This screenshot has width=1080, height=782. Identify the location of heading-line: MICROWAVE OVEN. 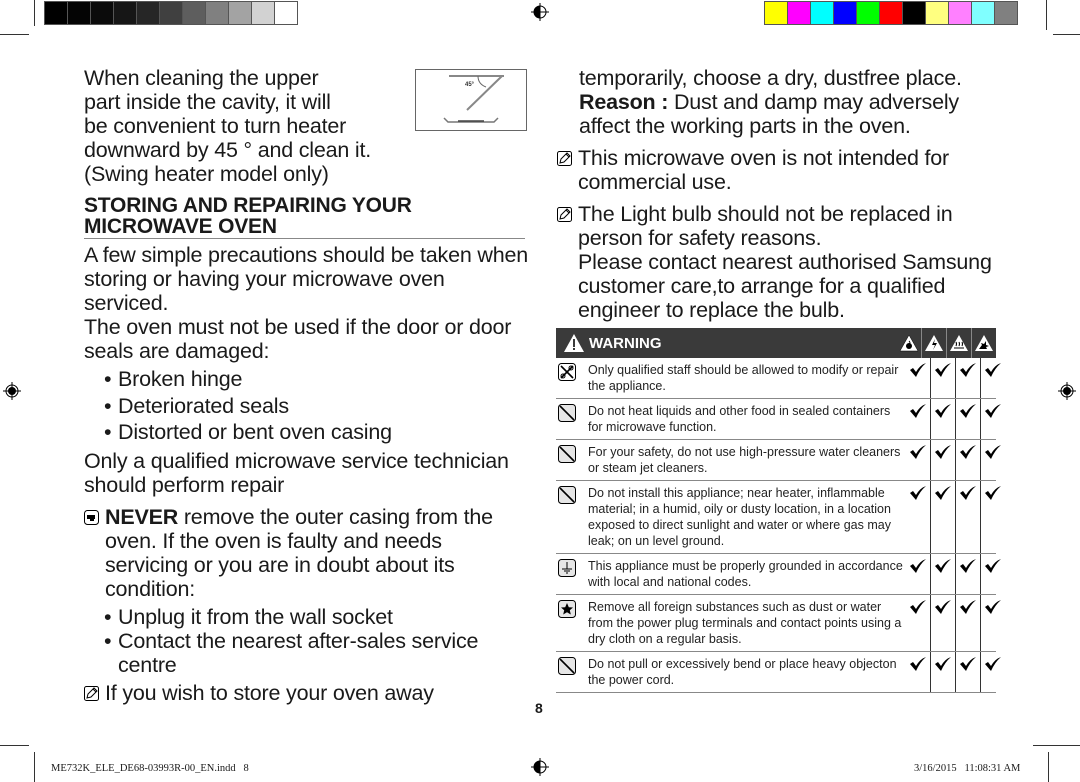
(180, 226).